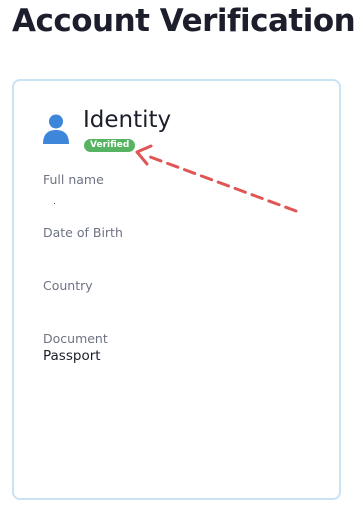 This screenshot has width=354, height=506. Describe the element at coordinates (68, 285) in the screenshot. I see `country-label: Country` at that location.